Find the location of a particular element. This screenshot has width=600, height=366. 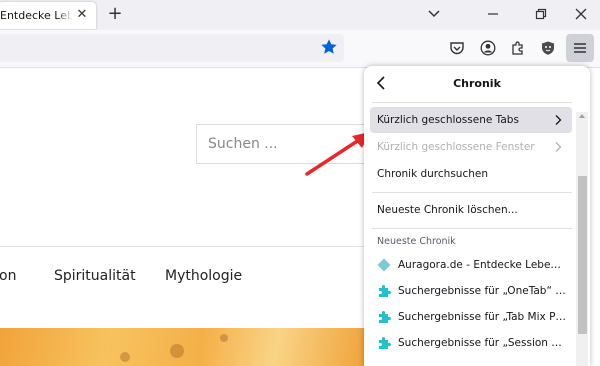

browser-tab: Entdecke Lebensmysterien ✕ is located at coordinates (48, 15).